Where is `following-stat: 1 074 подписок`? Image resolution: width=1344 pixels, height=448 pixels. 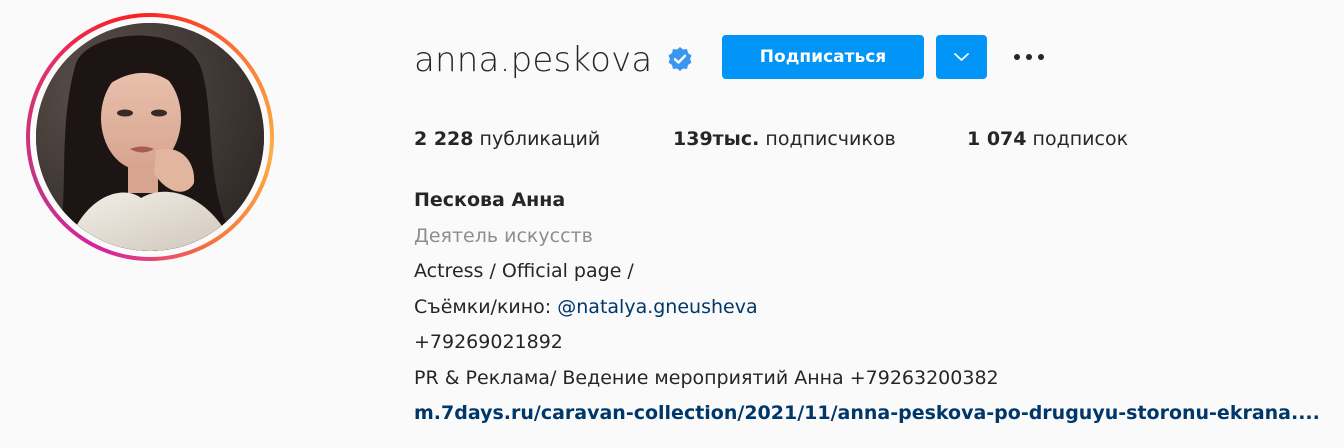
following-stat: 1 074 подписок is located at coordinates (1047, 139).